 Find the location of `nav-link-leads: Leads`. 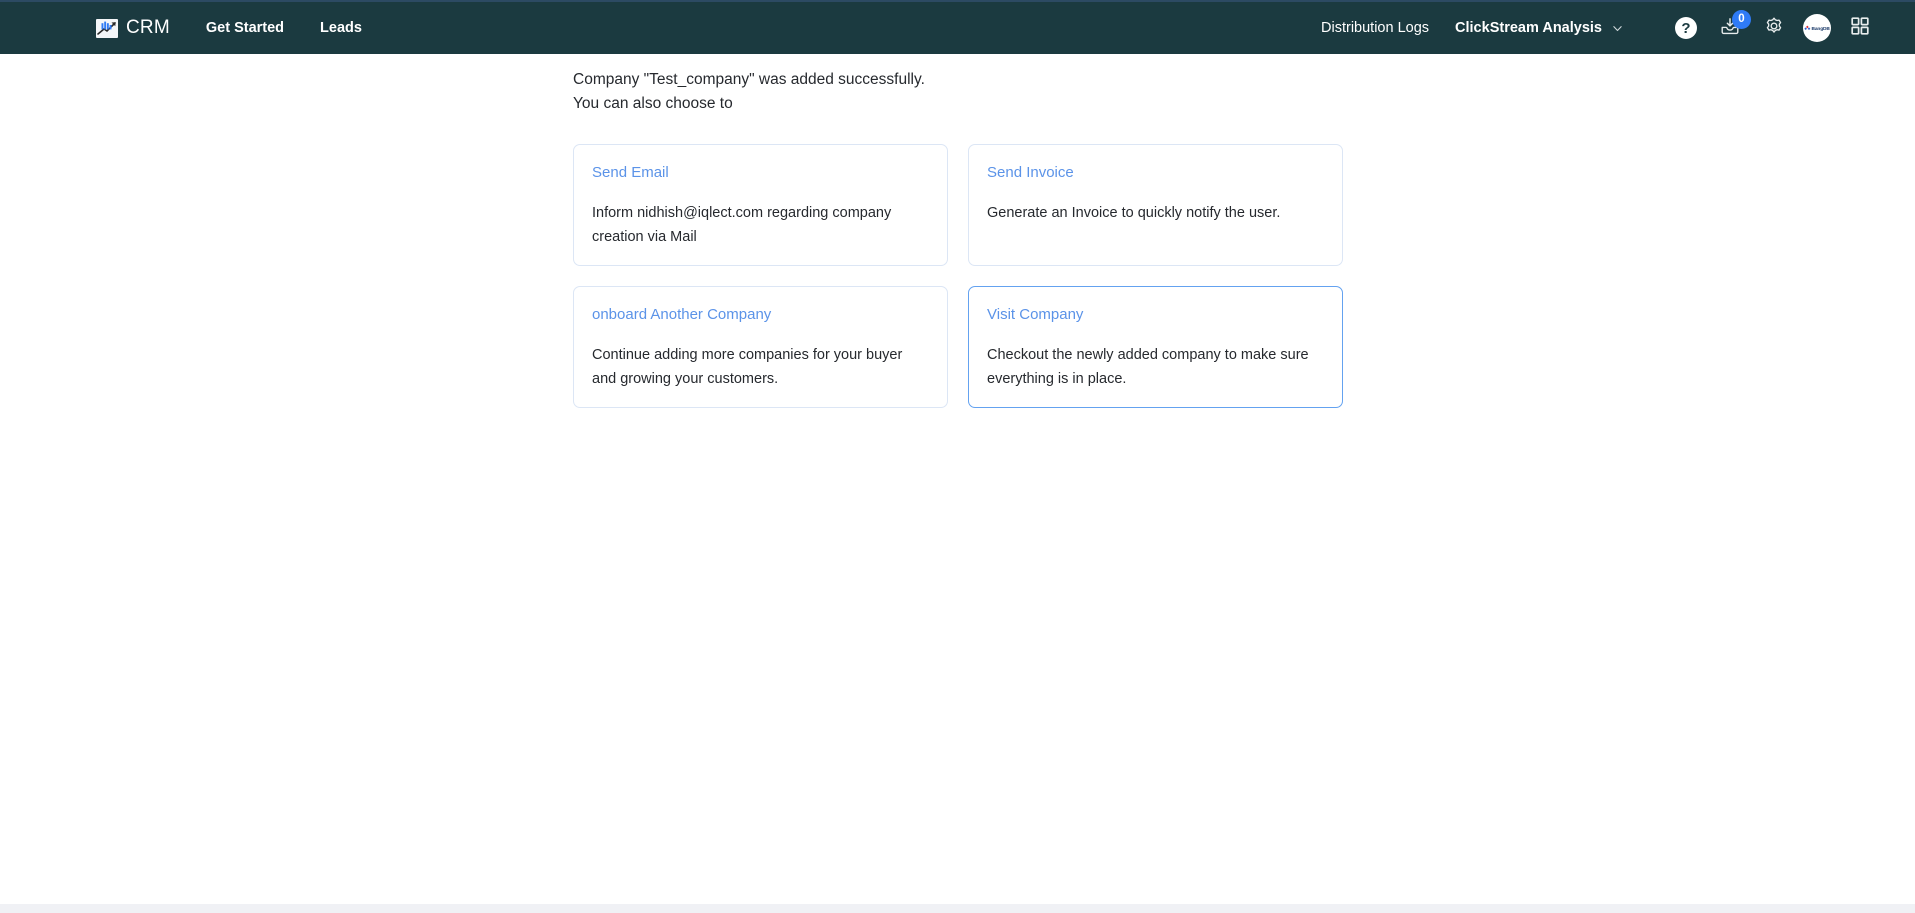

nav-link-leads: Leads is located at coordinates (341, 28).